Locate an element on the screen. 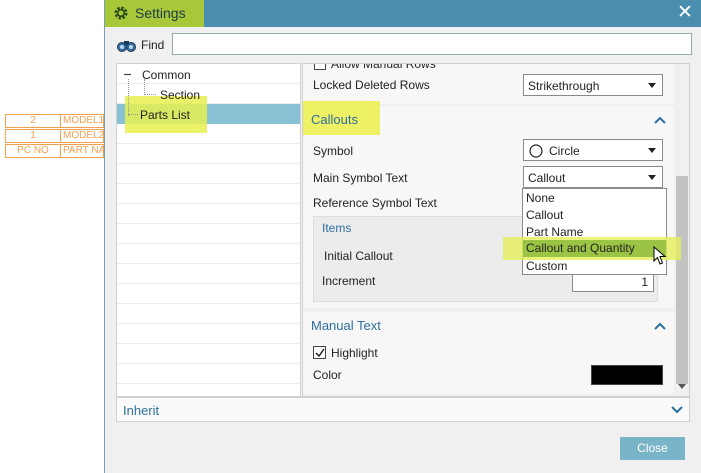 The image size is (701, 473). find-input is located at coordinates (432, 44).